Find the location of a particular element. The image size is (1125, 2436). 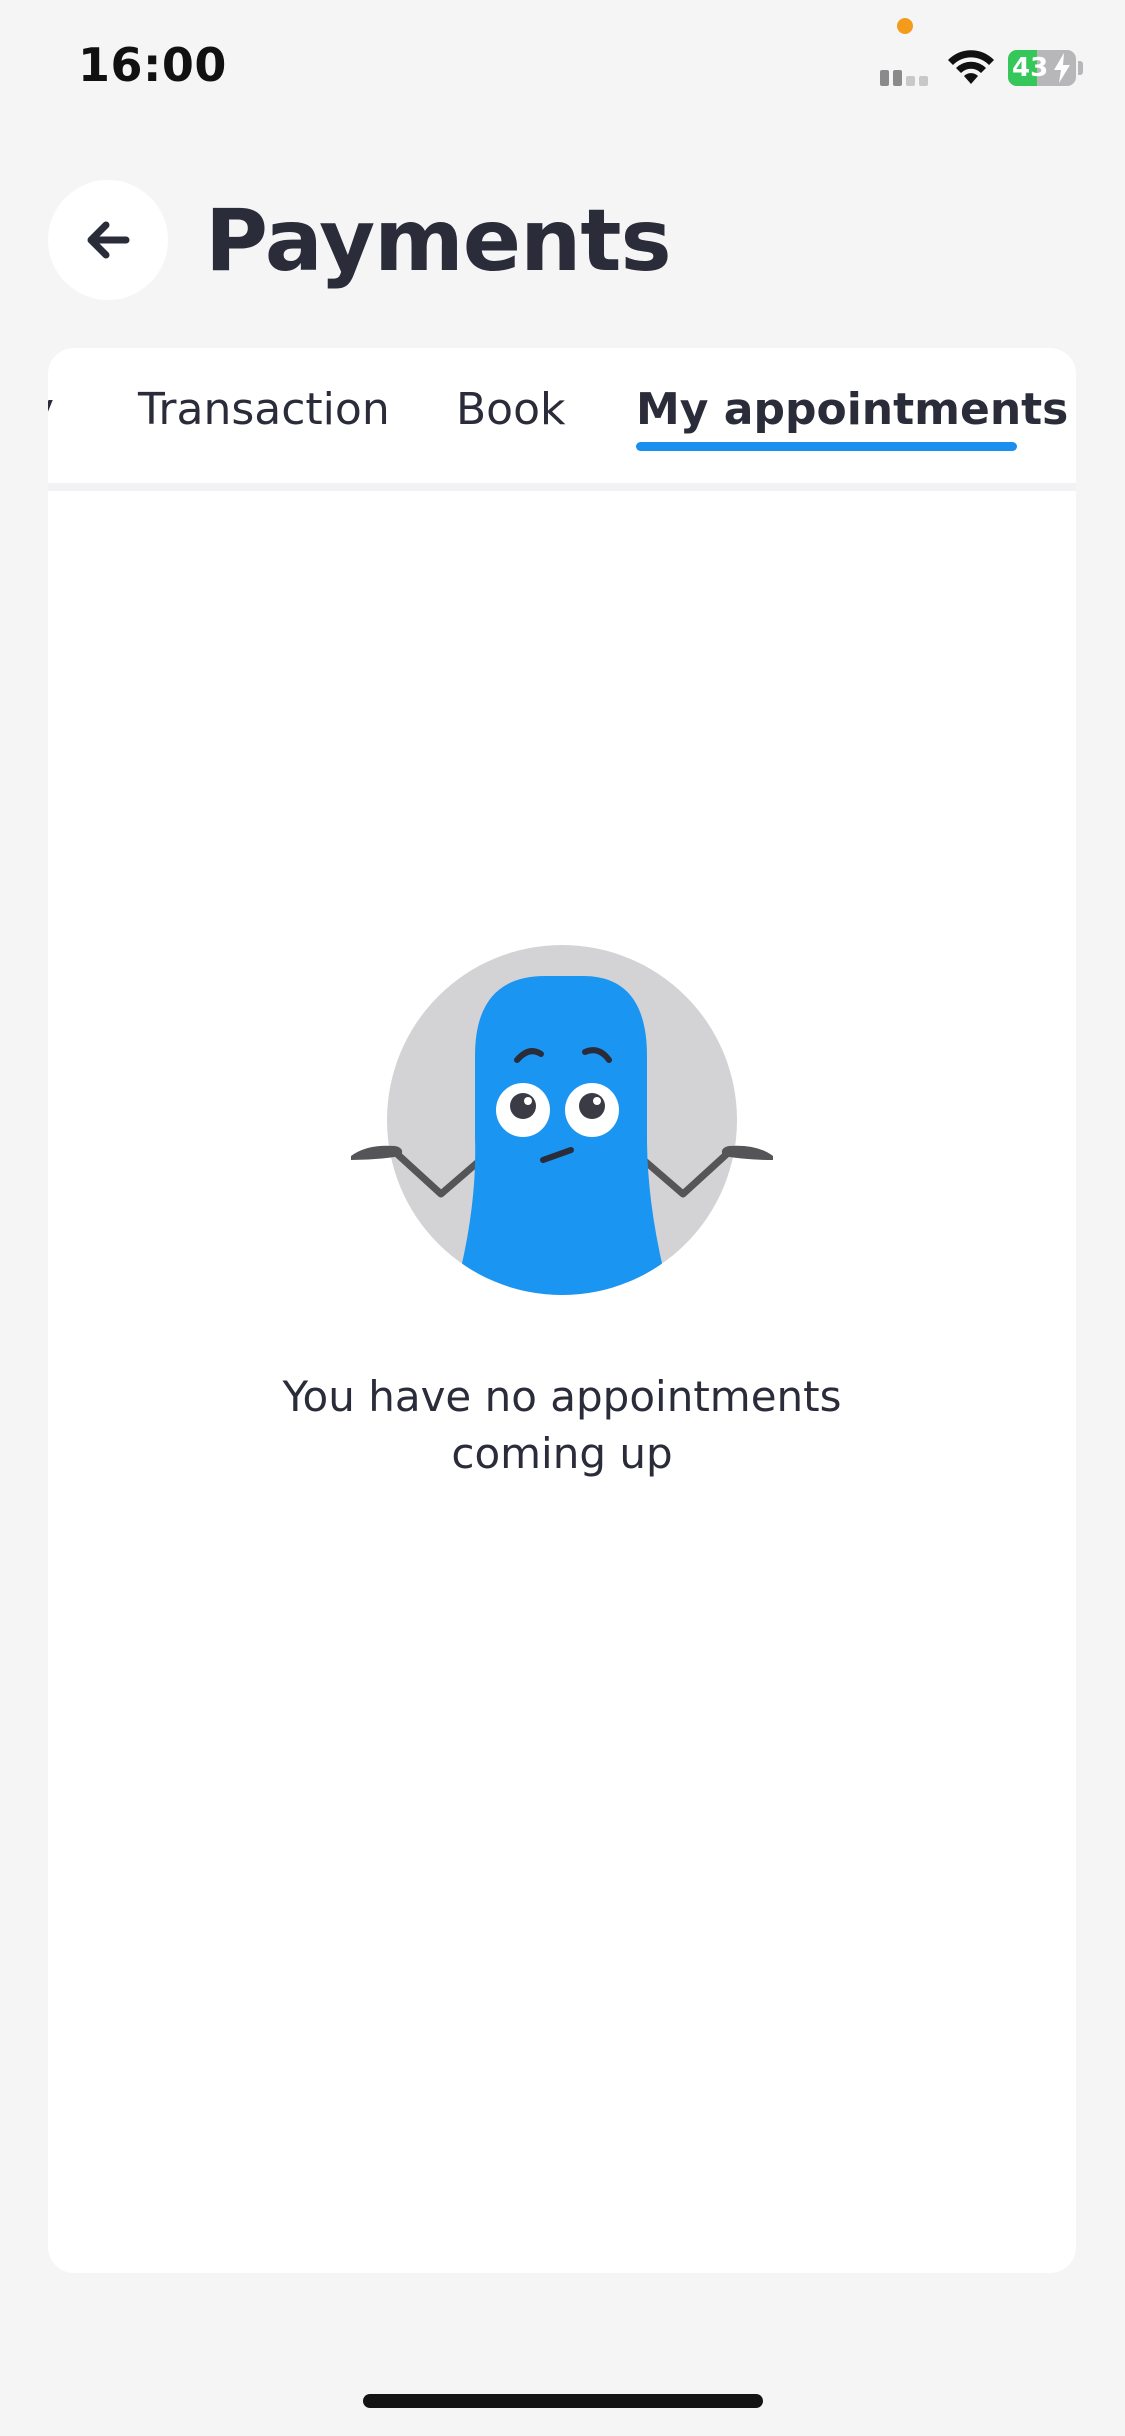

signal-icon is located at coordinates (904, 78).